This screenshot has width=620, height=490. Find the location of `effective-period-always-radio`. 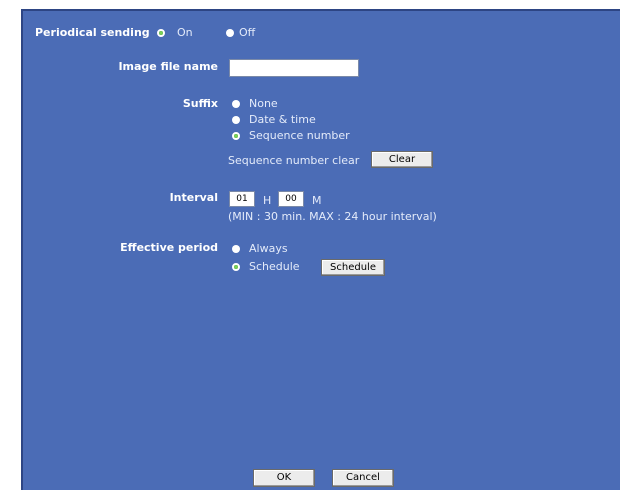

effective-period-always-radio is located at coordinates (236, 249).